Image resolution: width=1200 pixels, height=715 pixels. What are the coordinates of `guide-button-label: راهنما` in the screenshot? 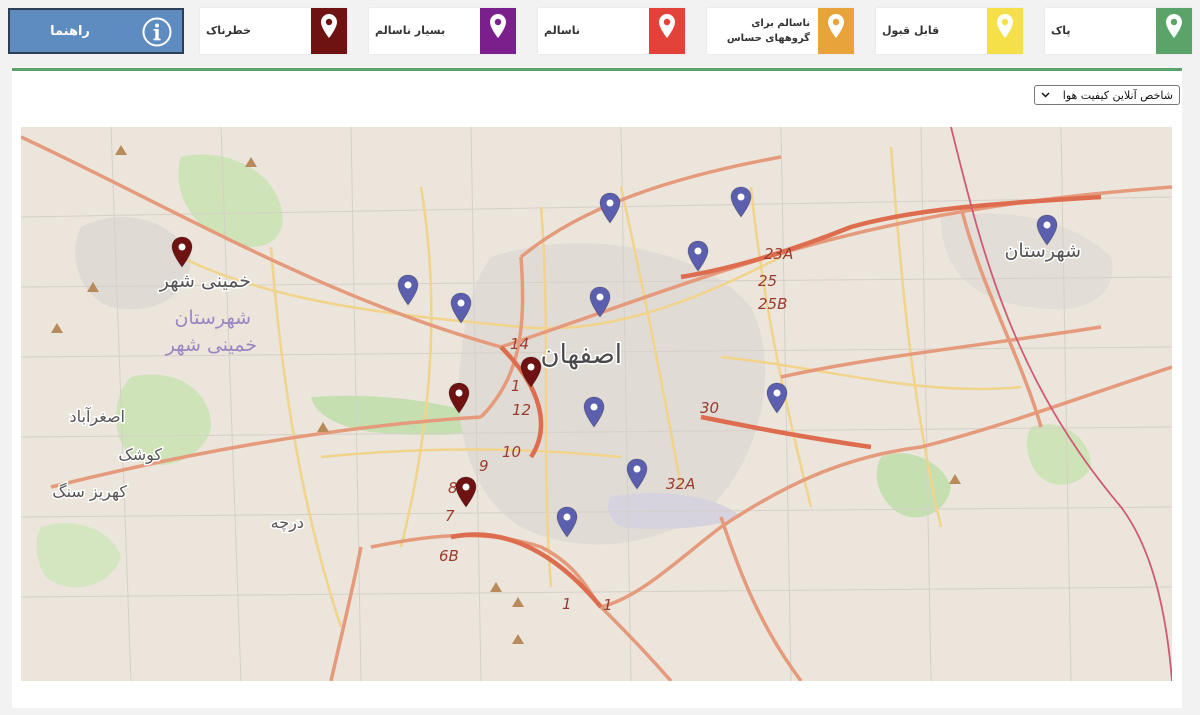 It's located at (70, 31).